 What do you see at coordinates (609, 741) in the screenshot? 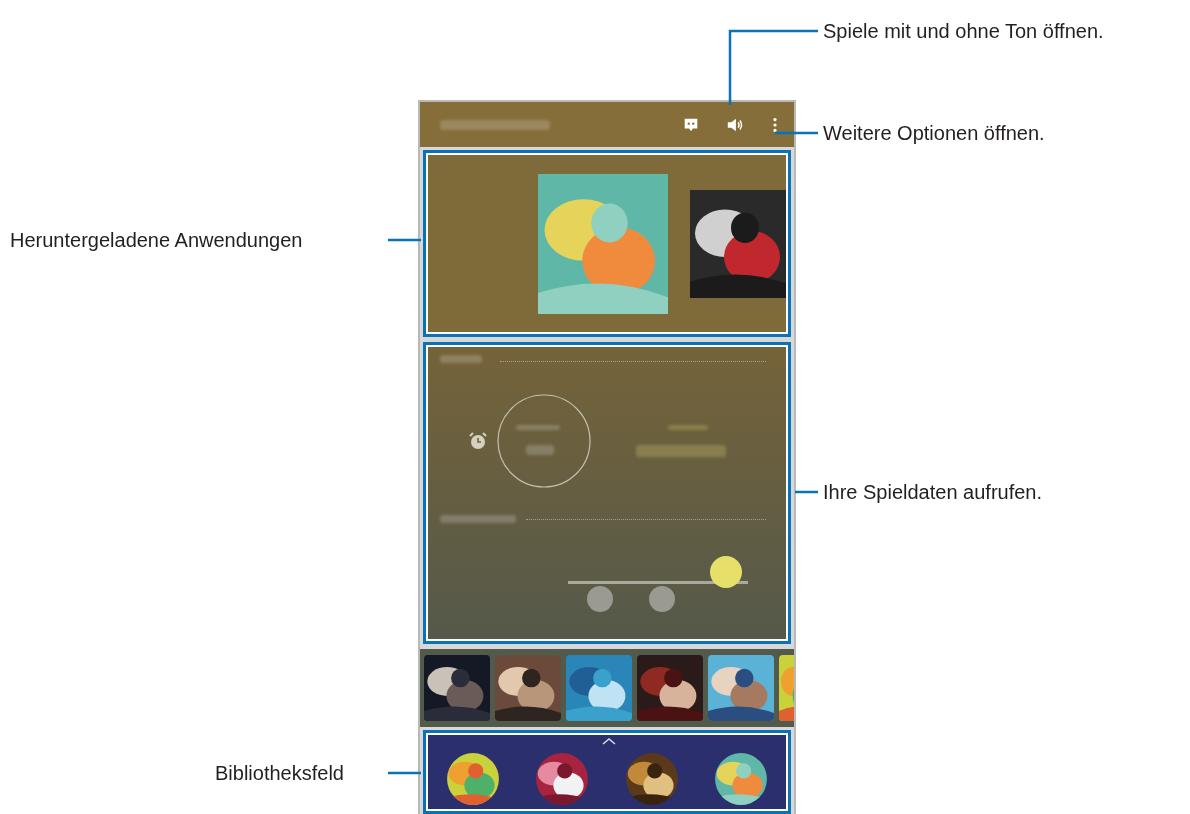
I see `chevron-up-icon` at bounding box center [609, 741].